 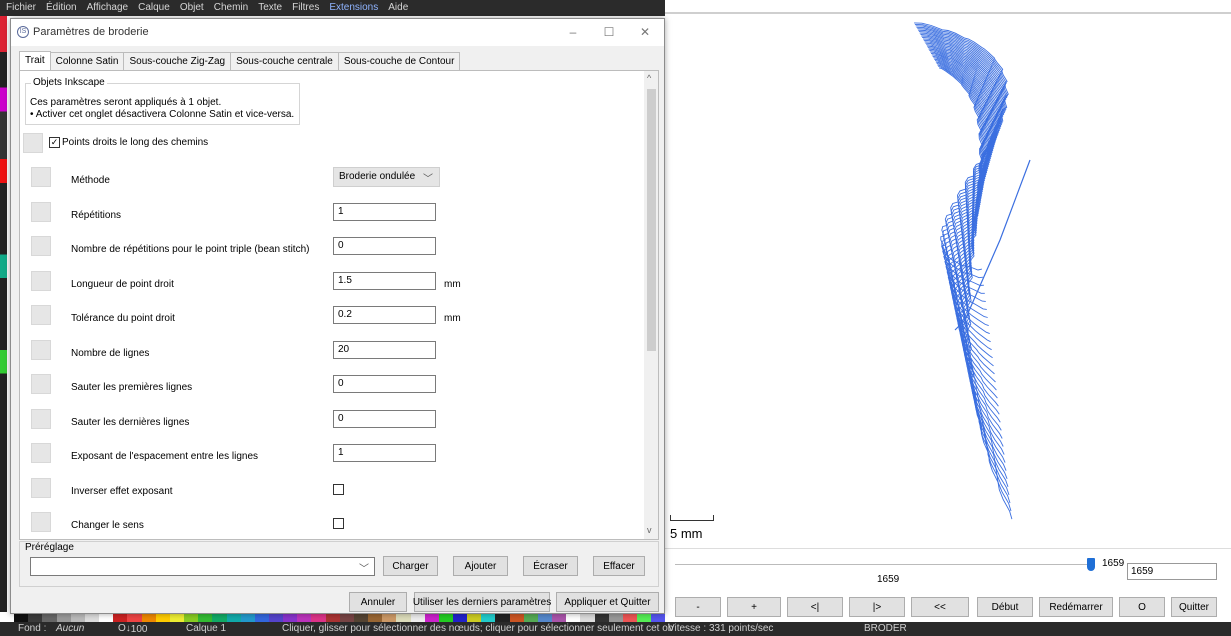 What do you see at coordinates (480, 566) in the screenshot?
I see `ajouter-preset-button: Ajouter` at bounding box center [480, 566].